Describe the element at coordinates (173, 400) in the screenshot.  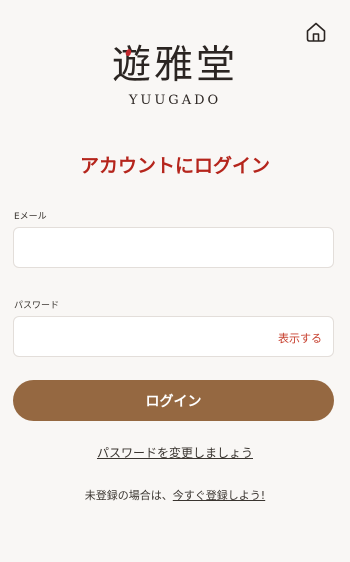
I see `login-button: ログイン` at that location.